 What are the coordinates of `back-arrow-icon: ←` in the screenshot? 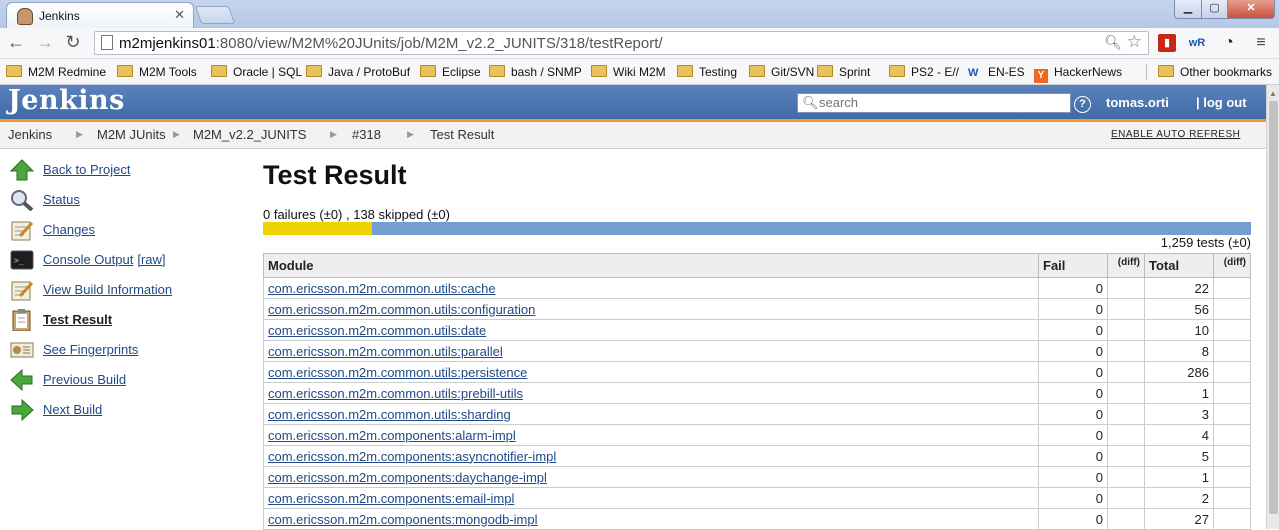 It's located at (16, 42).